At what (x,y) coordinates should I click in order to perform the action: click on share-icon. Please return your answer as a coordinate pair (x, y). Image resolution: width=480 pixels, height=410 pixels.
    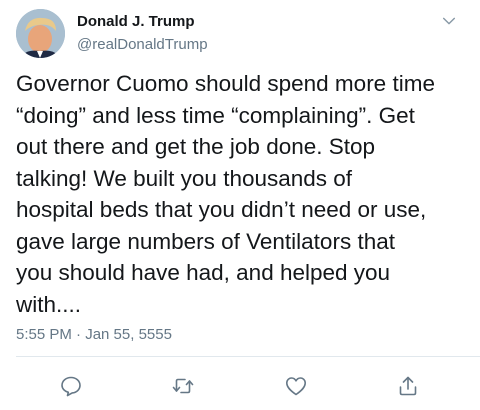
    Looking at the image, I should click on (408, 386).